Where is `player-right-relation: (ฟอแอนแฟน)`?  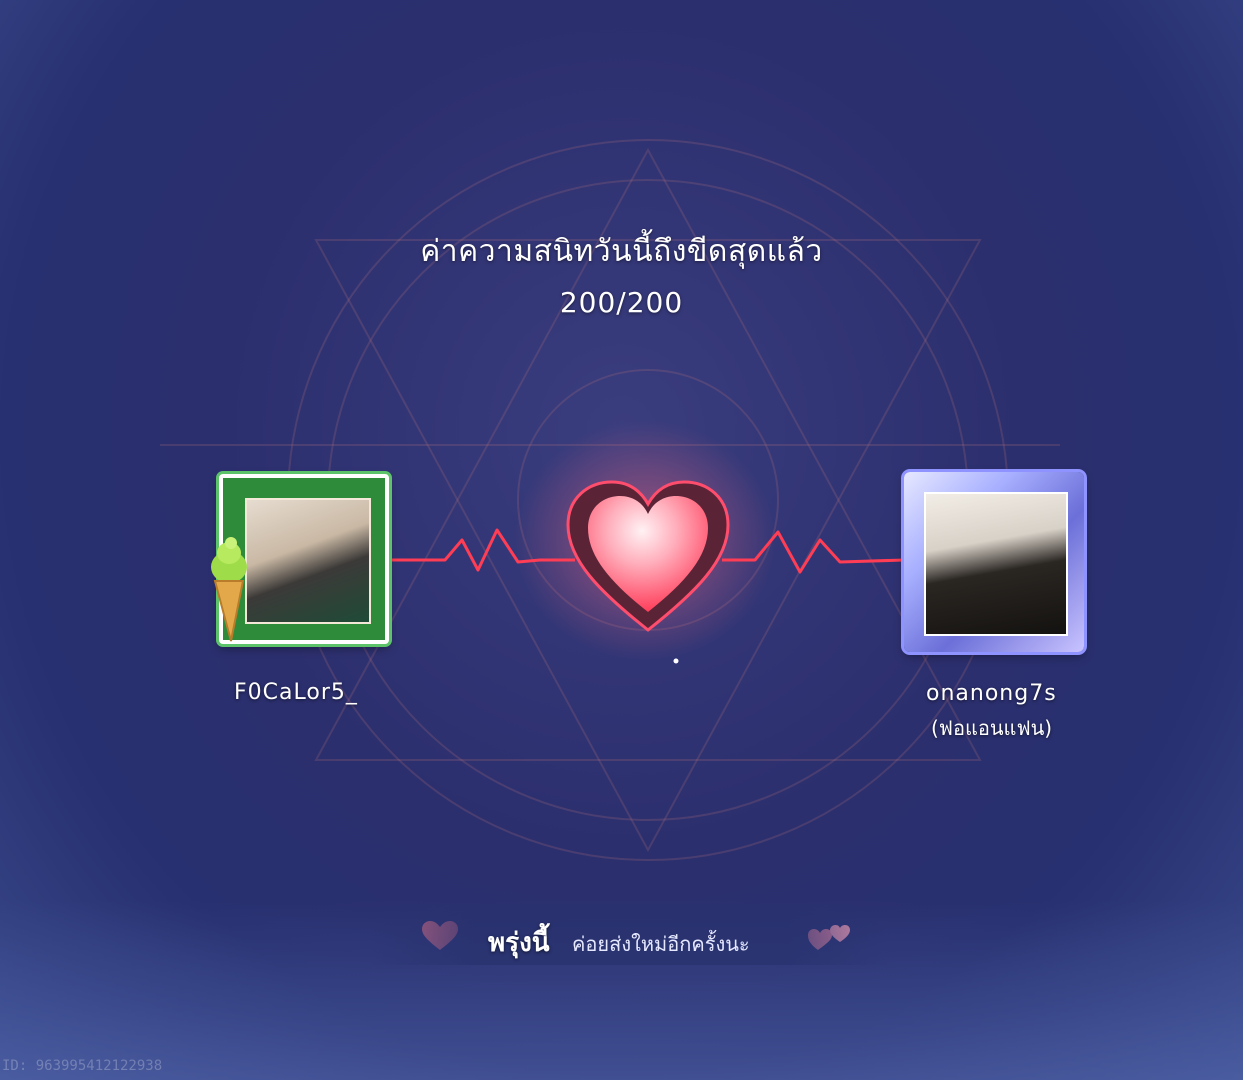
player-right-relation: (ฟอแอนแฟน) is located at coordinates (992, 728).